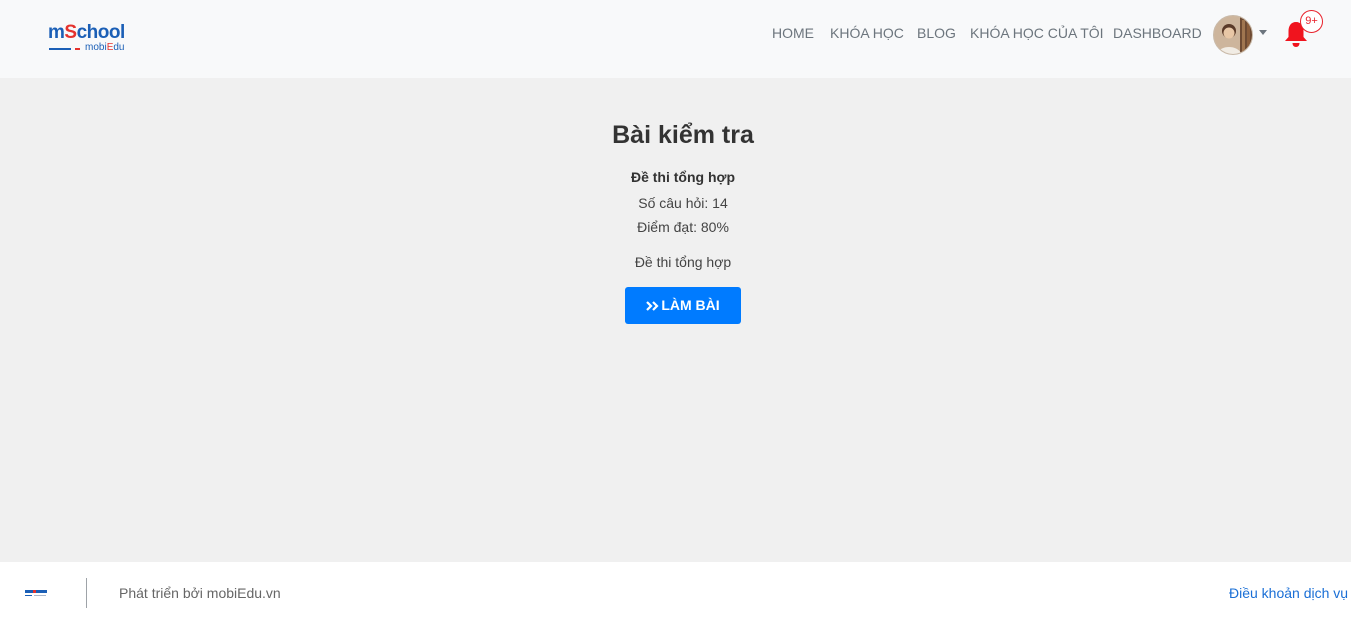 This screenshot has height=621, width=1351. Describe the element at coordinates (86, 593) in the screenshot. I see `footer-divider` at that location.